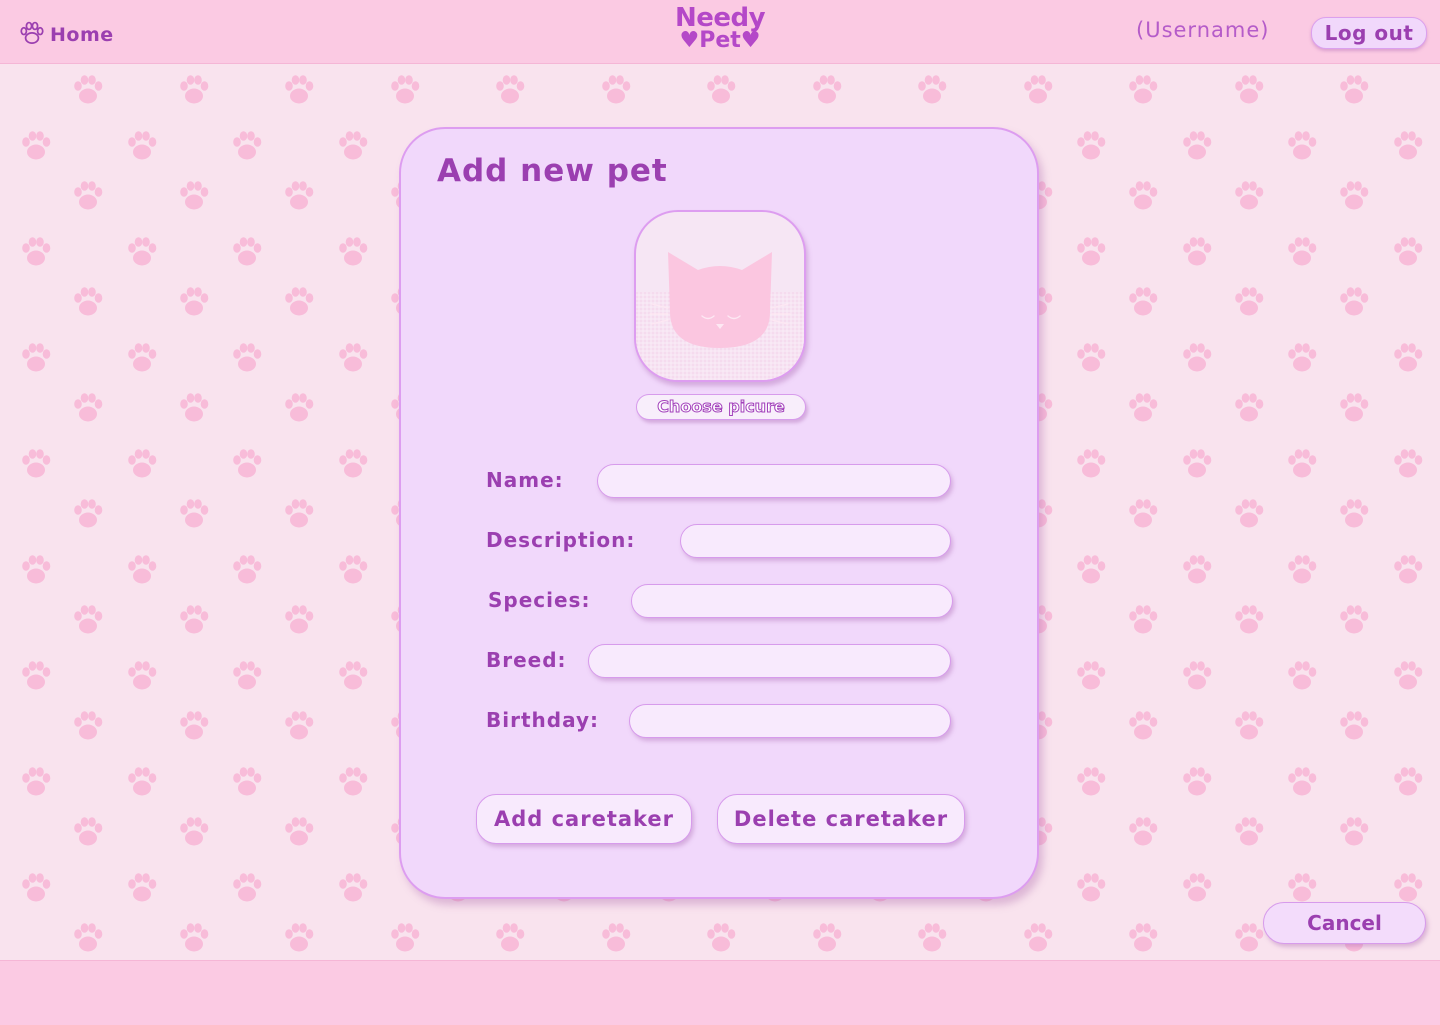 The height and width of the screenshot is (1025, 1440). I want to click on choose-picture-button: Choose picure, so click(721, 407).